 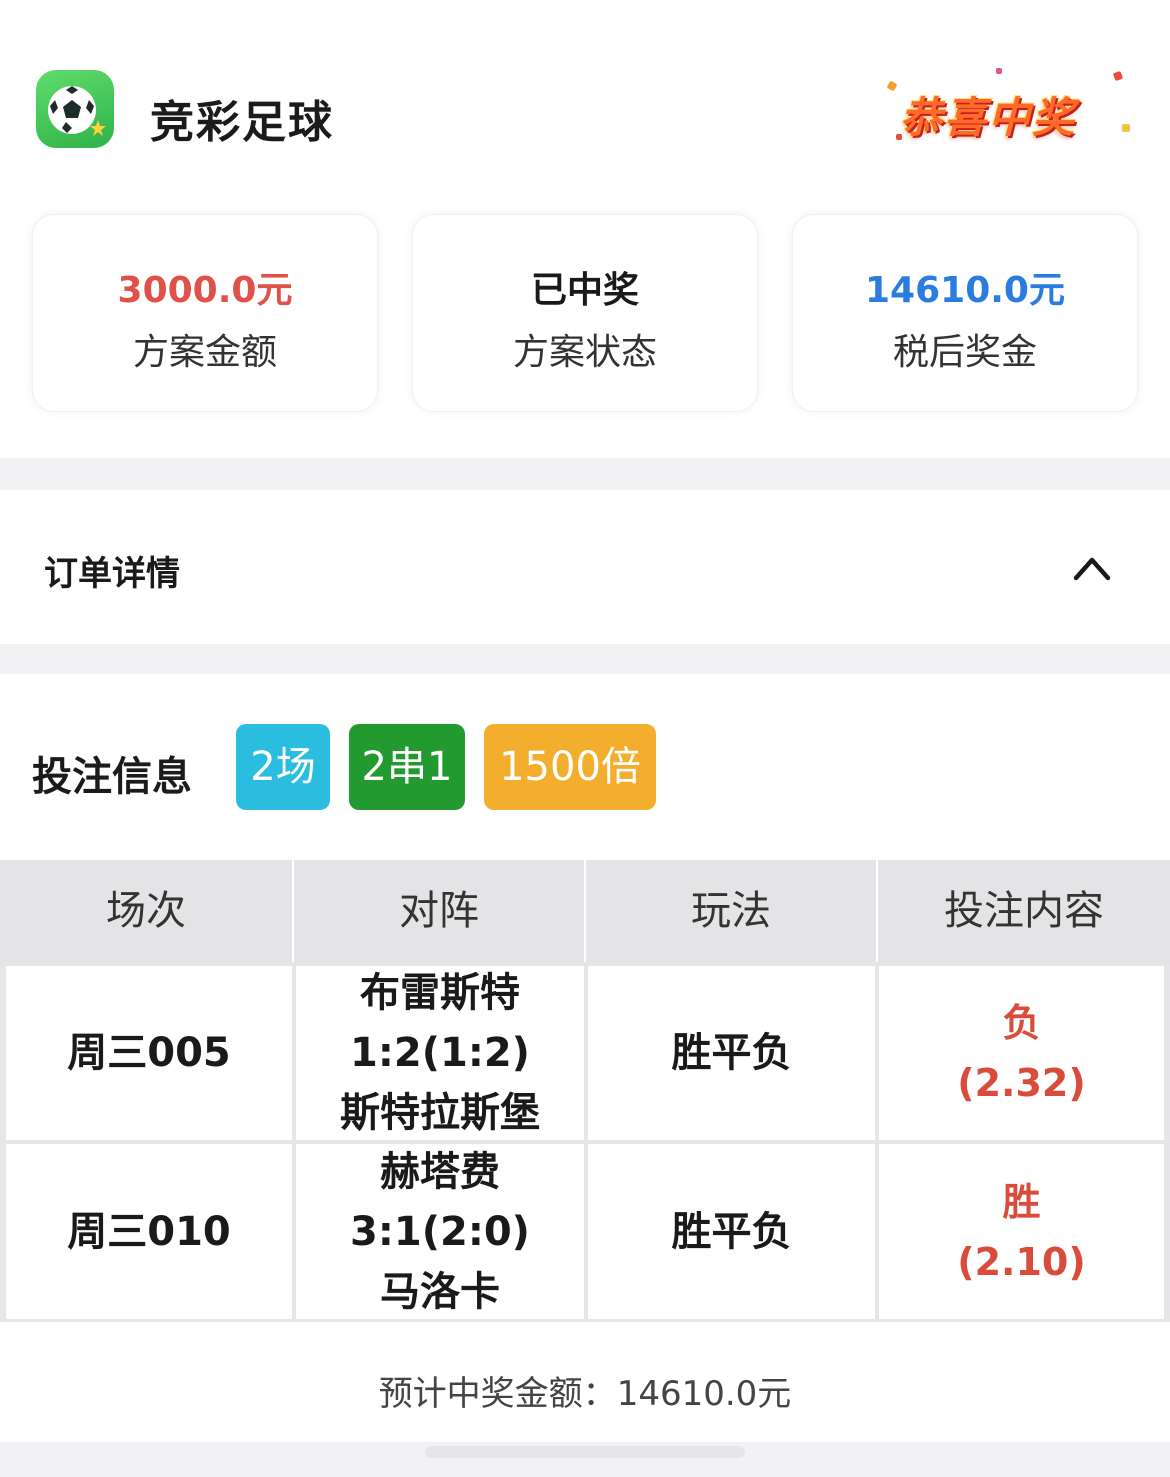 I want to click on away-team: 马洛卡, so click(x=440, y=1291).